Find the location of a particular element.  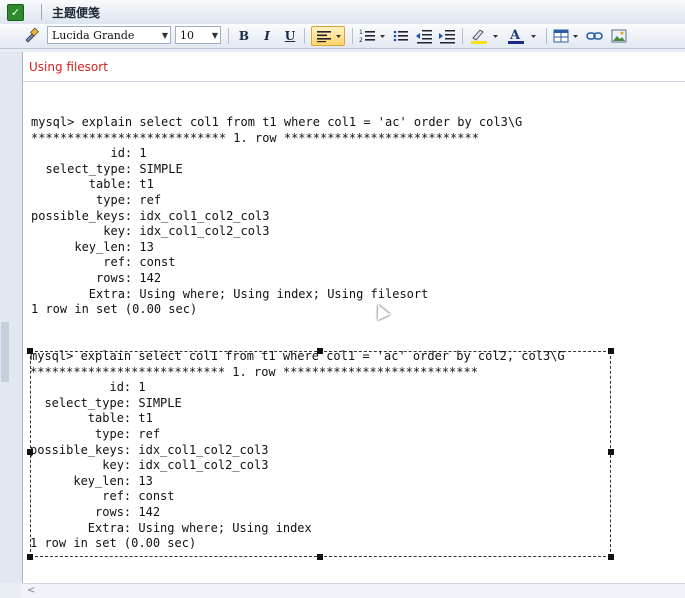

table-button is located at coordinates (567, 36).